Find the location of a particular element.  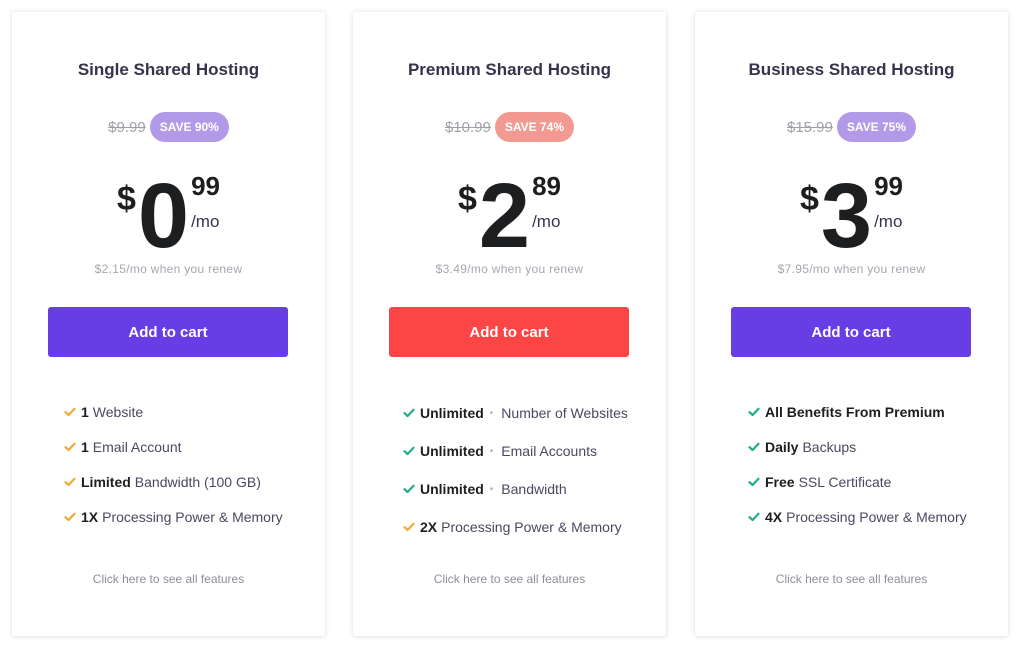

price: $ 3 99 /mo is located at coordinates (851, 216).